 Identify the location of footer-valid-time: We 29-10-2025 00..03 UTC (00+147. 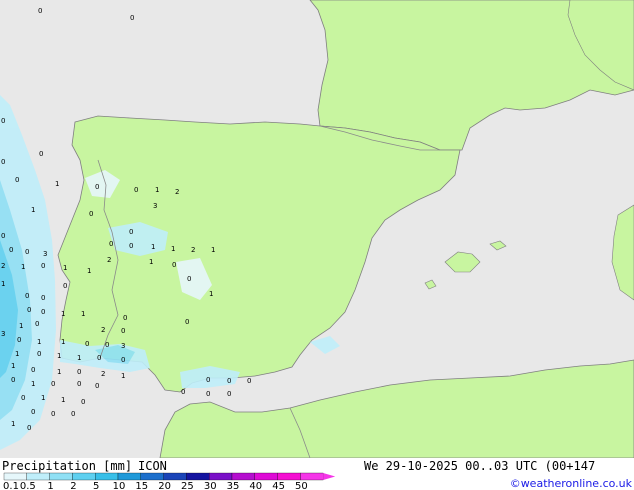
(479, 466).